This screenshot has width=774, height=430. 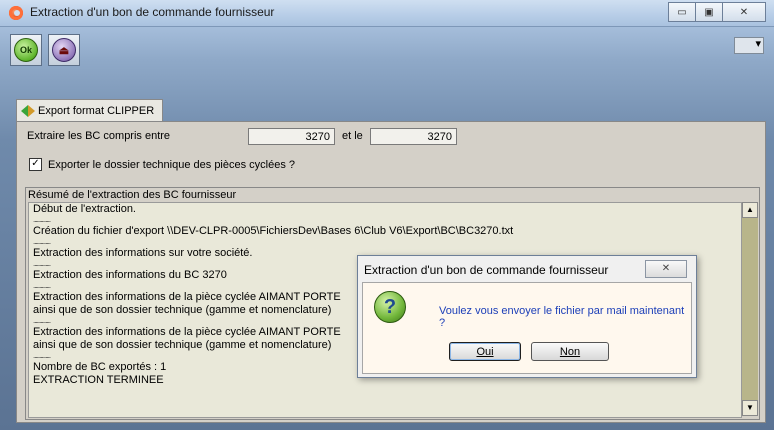 I want to click on log-line: Début de l'extraction., so click(x=84, y=209).